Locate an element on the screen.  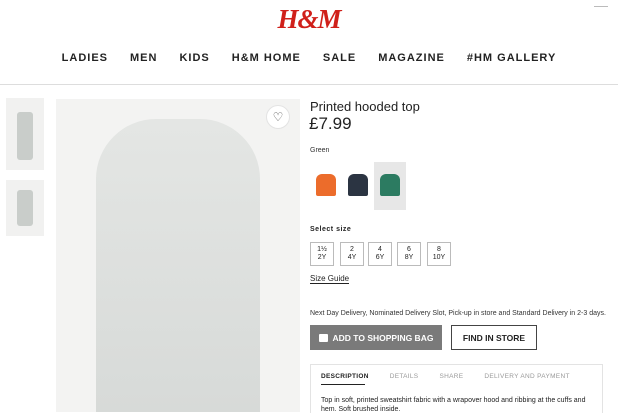
brand-logo: H&M is located at coordinates (309, 19).